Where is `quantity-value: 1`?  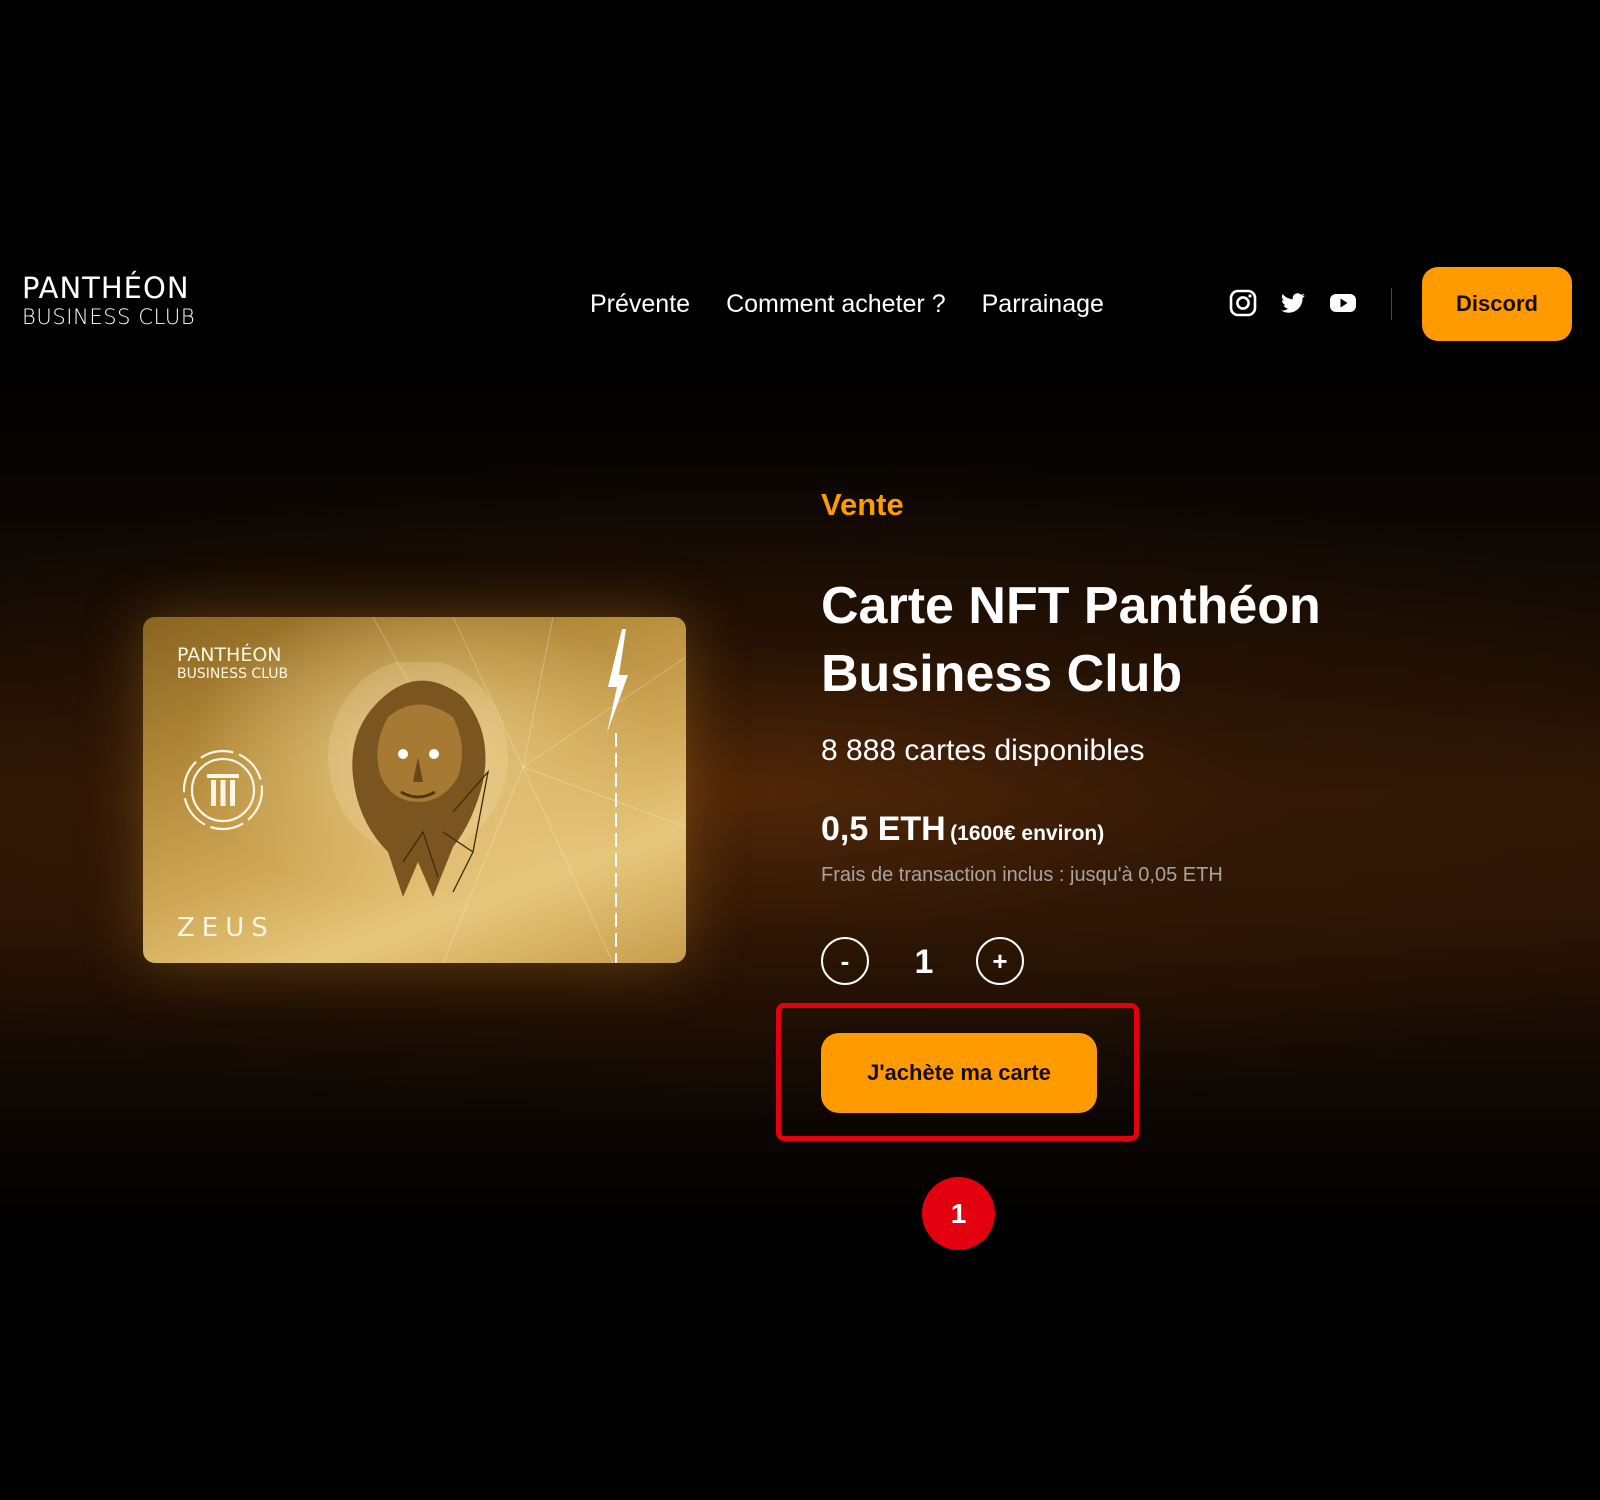
quantity-value: 1 is located at coordinates (924, 962).